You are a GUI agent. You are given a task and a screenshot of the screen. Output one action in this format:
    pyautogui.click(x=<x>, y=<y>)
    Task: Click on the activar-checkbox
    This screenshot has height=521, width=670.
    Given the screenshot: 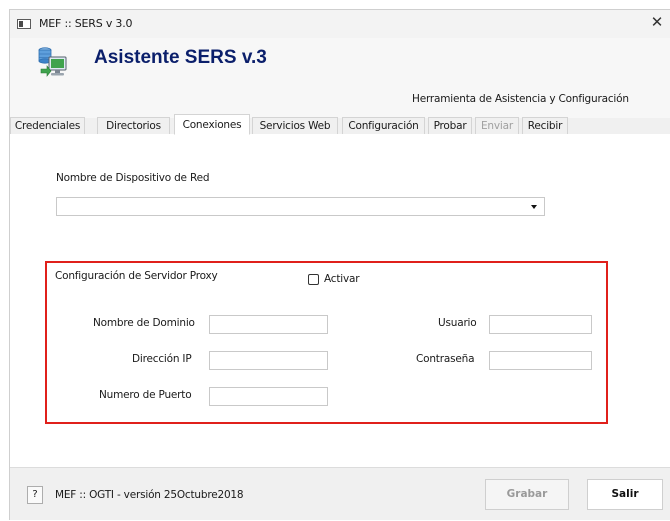 What is the action you would take?
    pyautogui.click(x=313, y=279)
    